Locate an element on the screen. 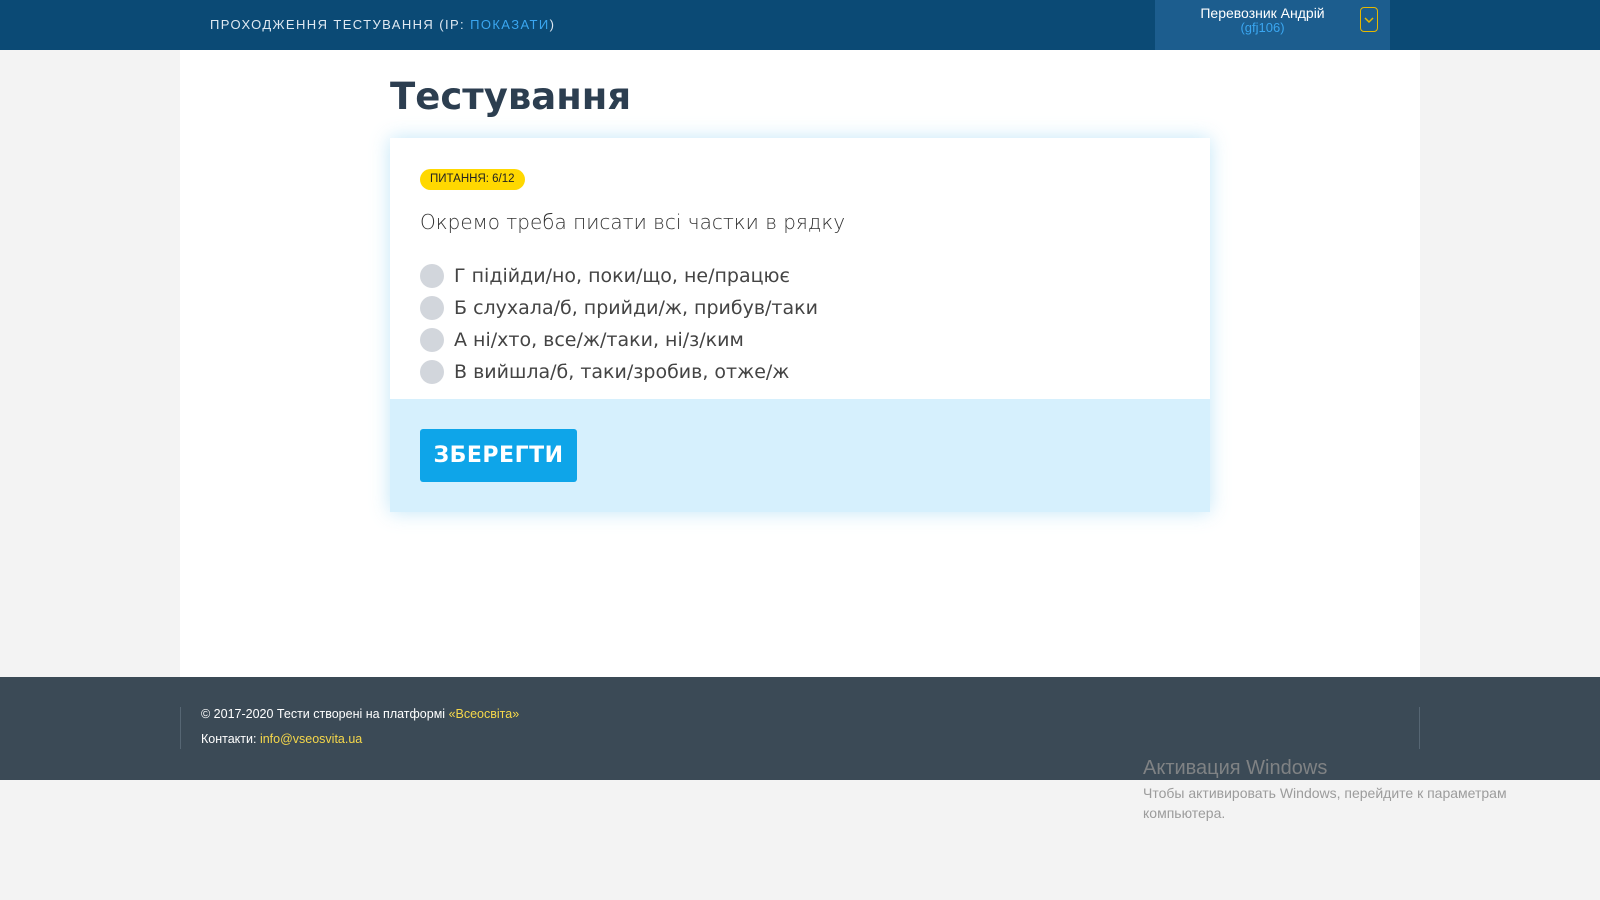  answer-option-label: Г підійди/но, поки/що, не/працює is located at coordinates (622, 276).